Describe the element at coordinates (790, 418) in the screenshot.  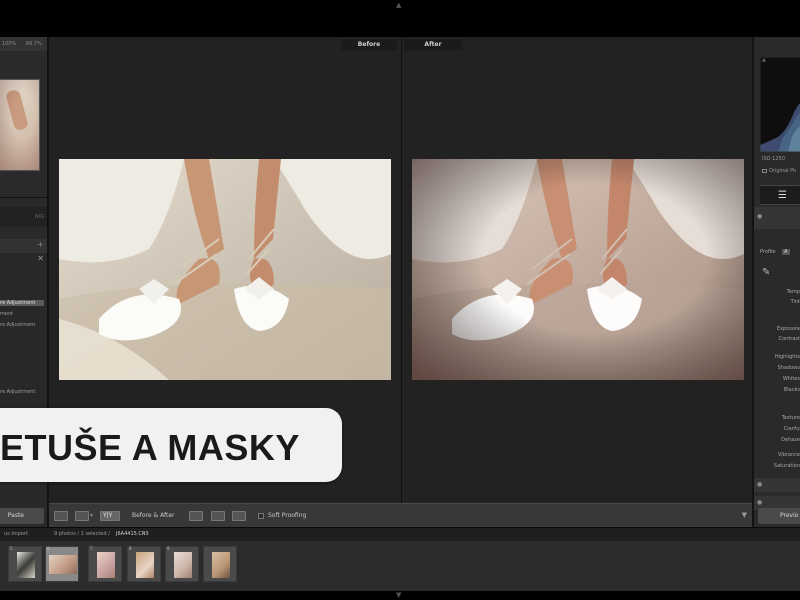
I see `presence-slider-label: Texture` at that location.